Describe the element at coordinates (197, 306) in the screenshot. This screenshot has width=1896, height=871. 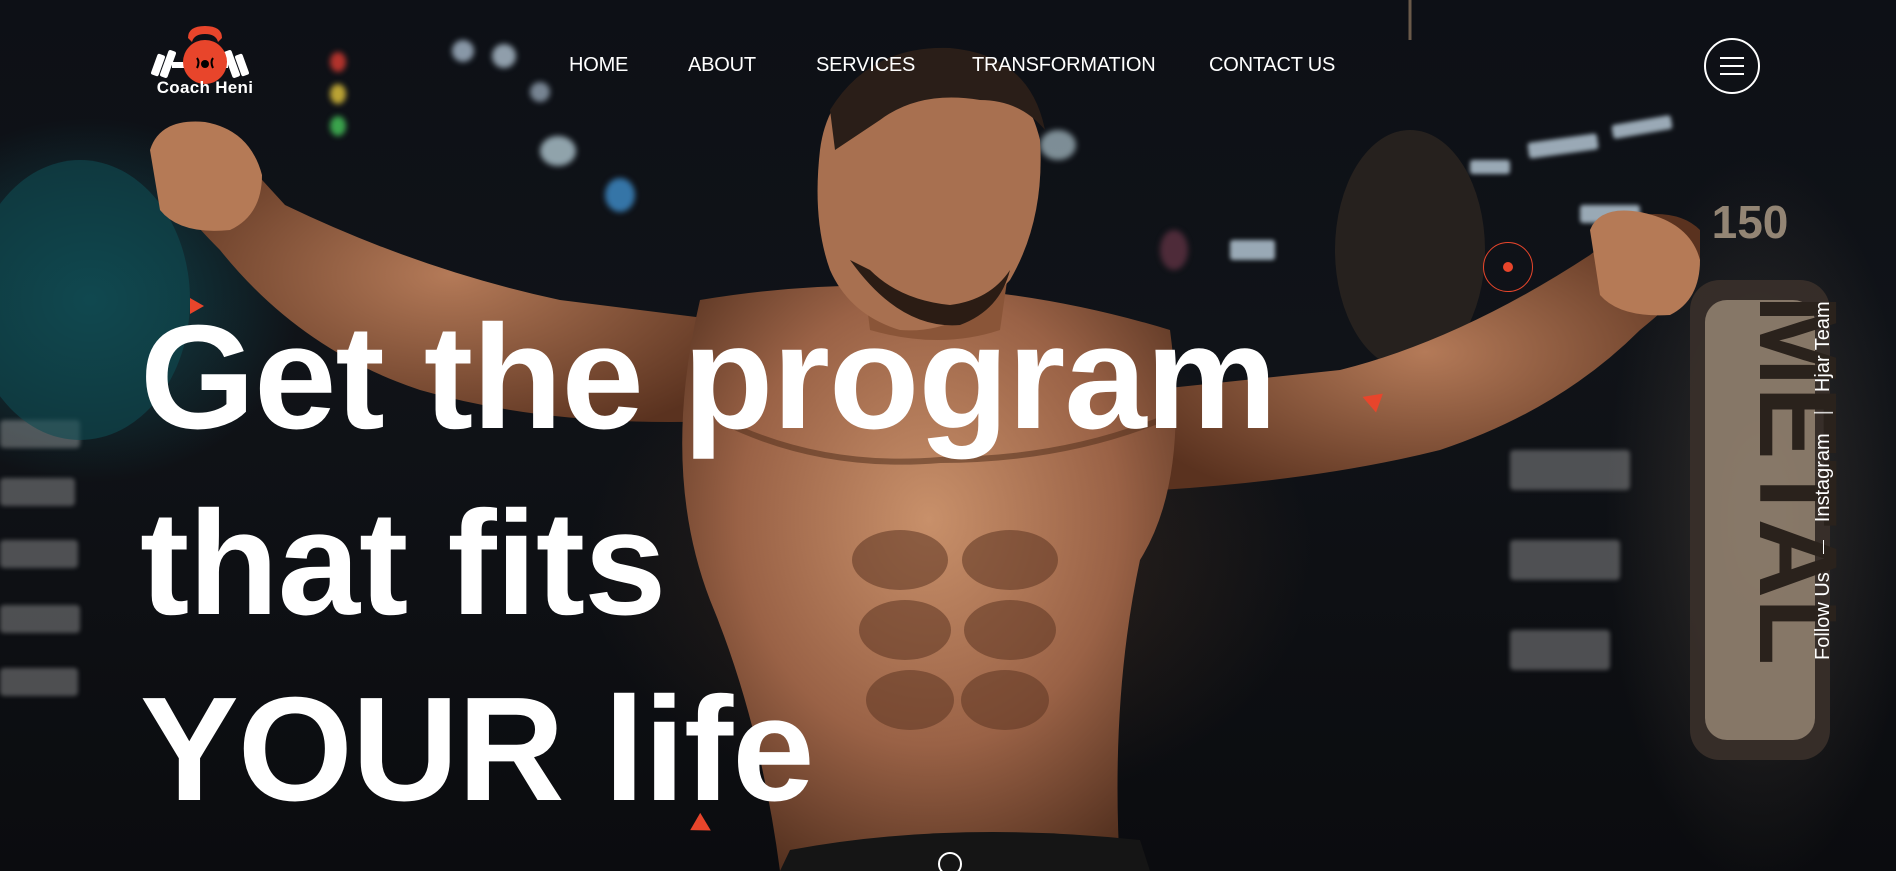
I see `accent-triangle` at that location.